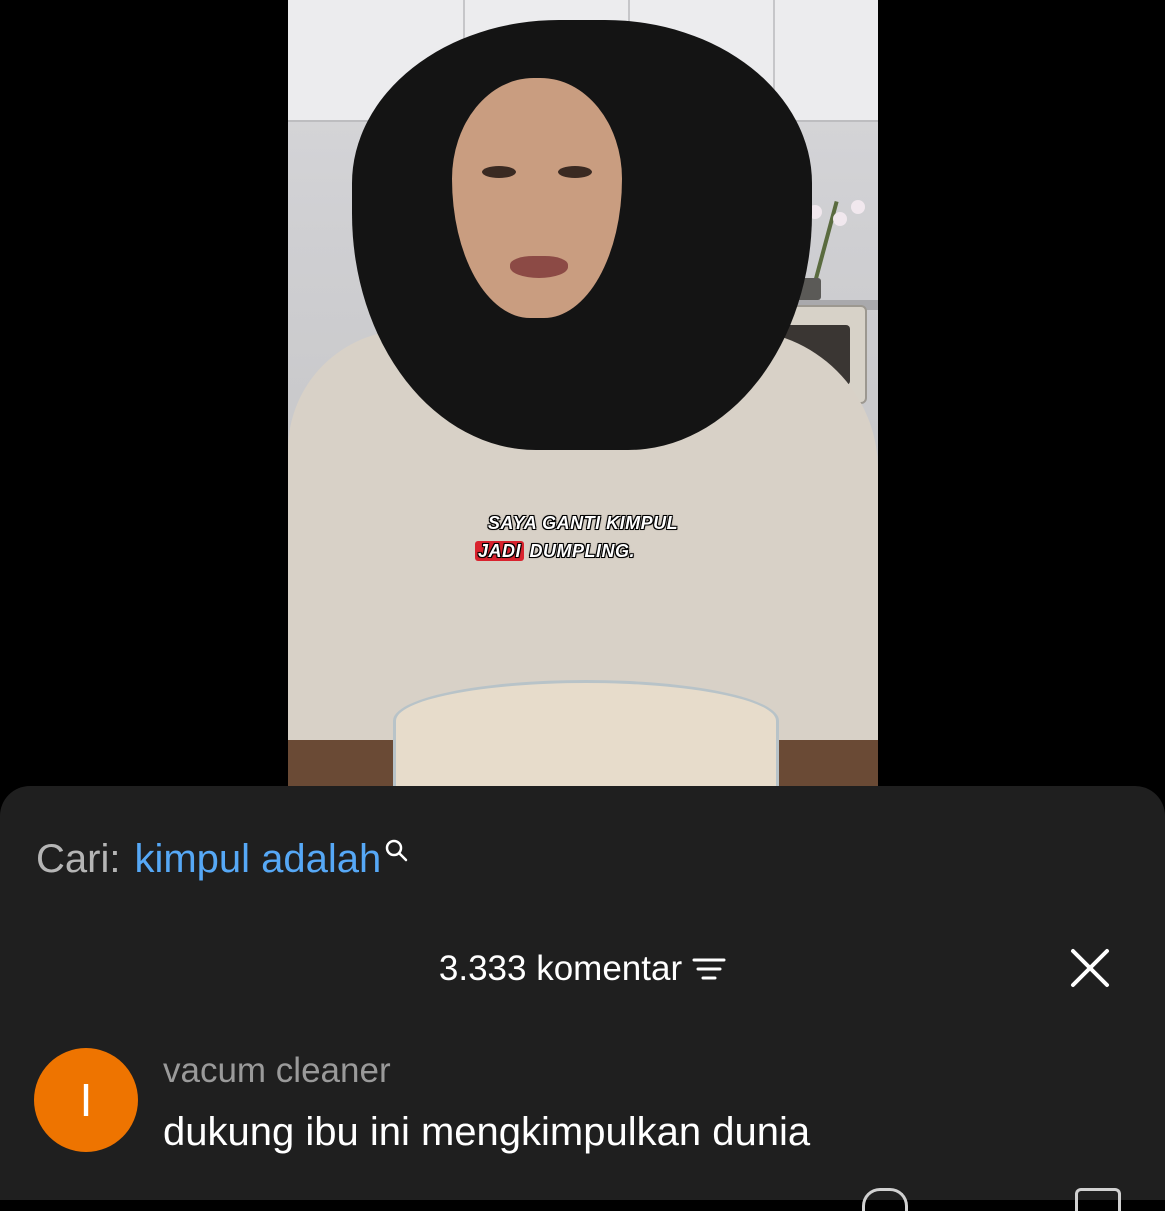  What do you see at coordinates (277, 1071) in the screenshot?
I see `comment-username: vacum cleaner` at bounding box center [277, 1071].